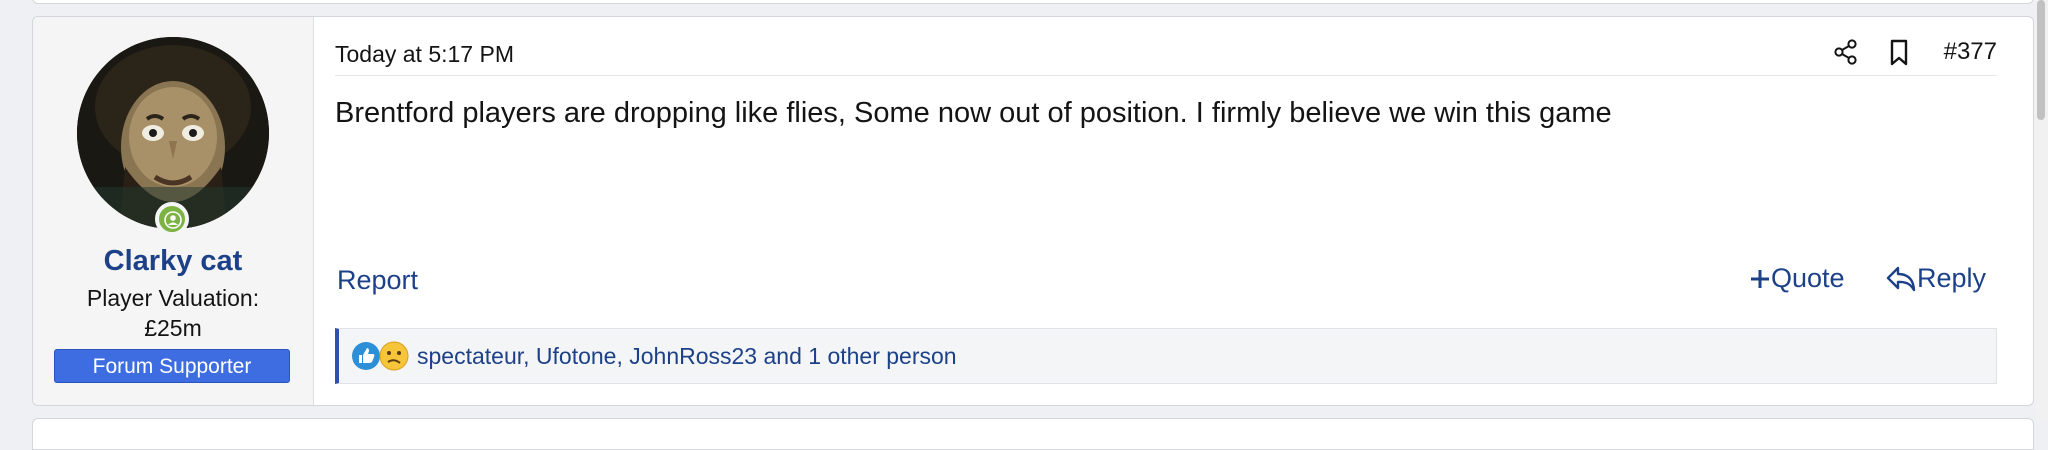 This screenshot has height=450, width=2048. Describe the element at coordinates (424, 54) in the screenshot. I see `post-timestamp: Today at 5:17 PM` at that location.